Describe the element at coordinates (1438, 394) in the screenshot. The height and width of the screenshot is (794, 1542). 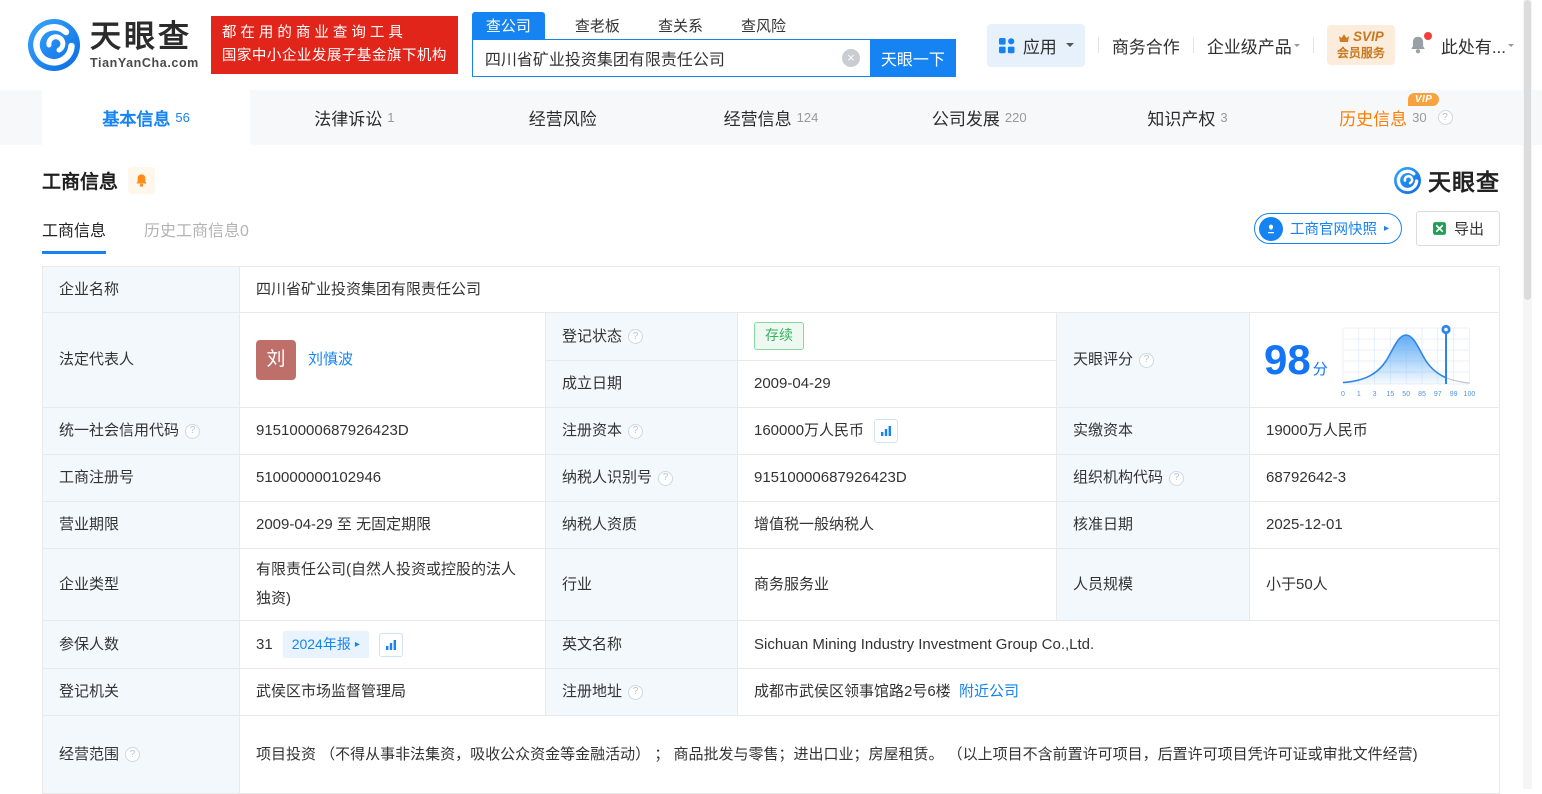
I see `svg-text: 97` at that location.